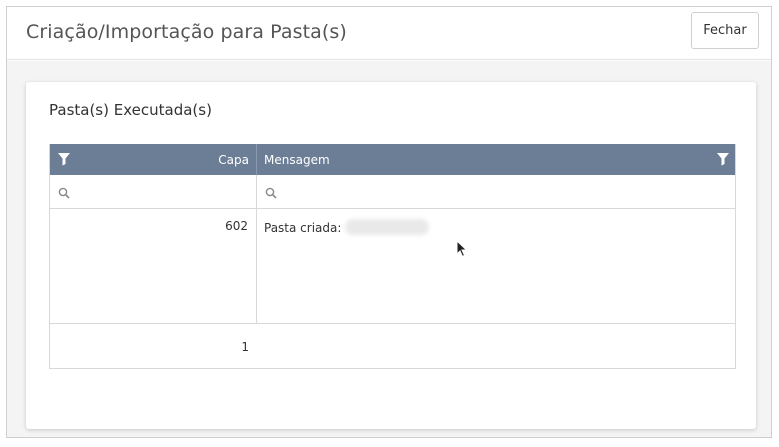 Image resolution: width=779 pixels, height=447 pixels. What do you see at coordinates (303, 228) in the screenshot?
I see `cell-mensagem-text: Pasta criada:` at bounding box center [303, 228].